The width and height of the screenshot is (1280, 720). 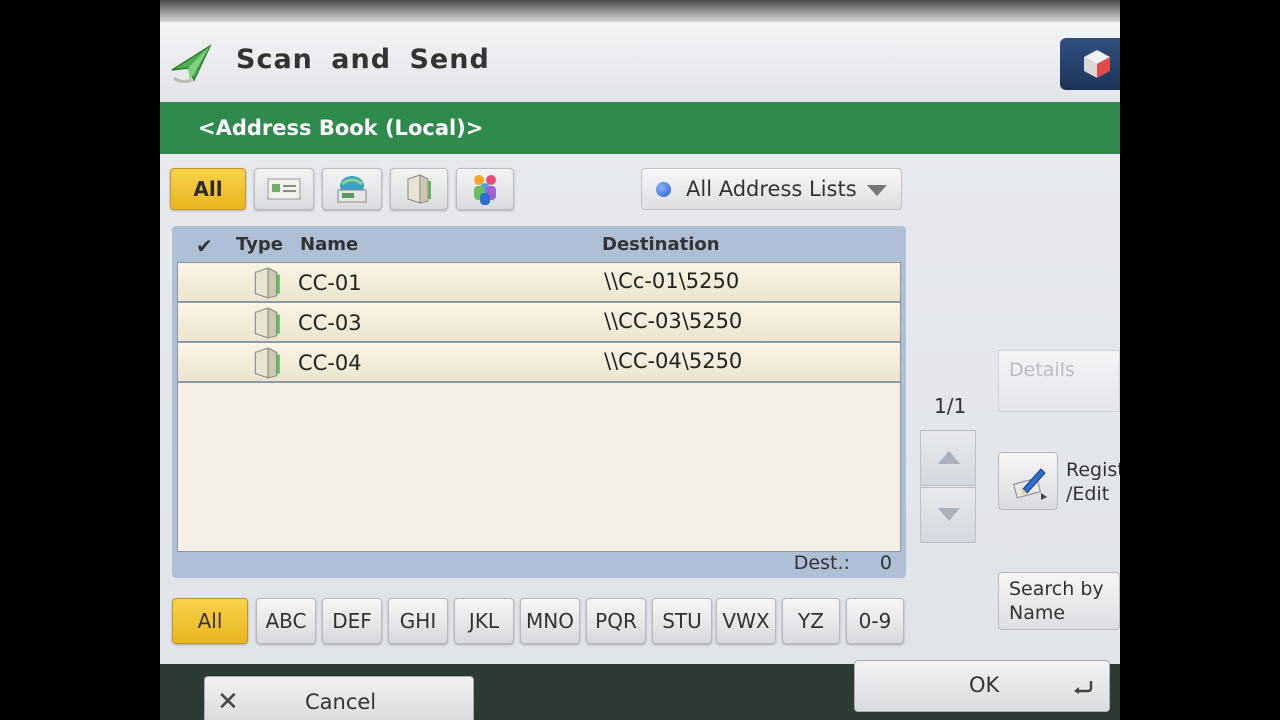 What do you see at coordinates (329, 244) in the screenshot?
I see `header-name: Name` at bounding box center [329, 244].